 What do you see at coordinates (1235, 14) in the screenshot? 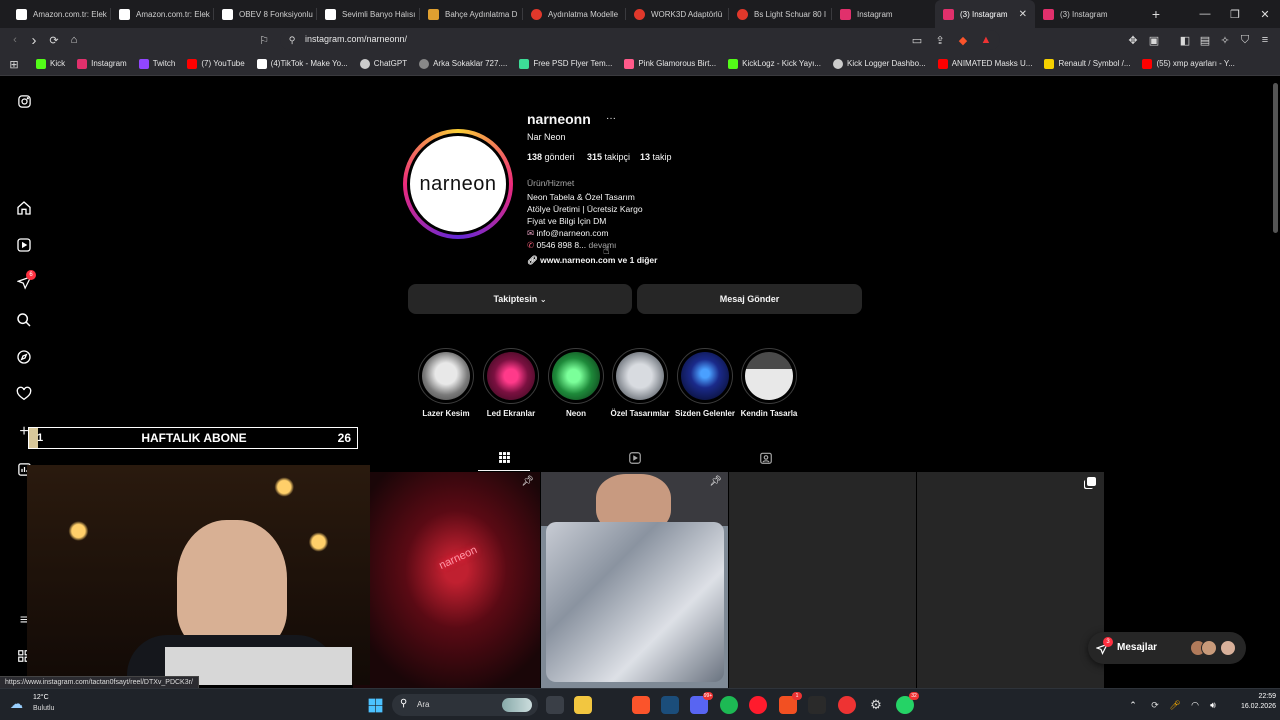
I see `maximize-button: ❐` at bounding box center [1235, 14].